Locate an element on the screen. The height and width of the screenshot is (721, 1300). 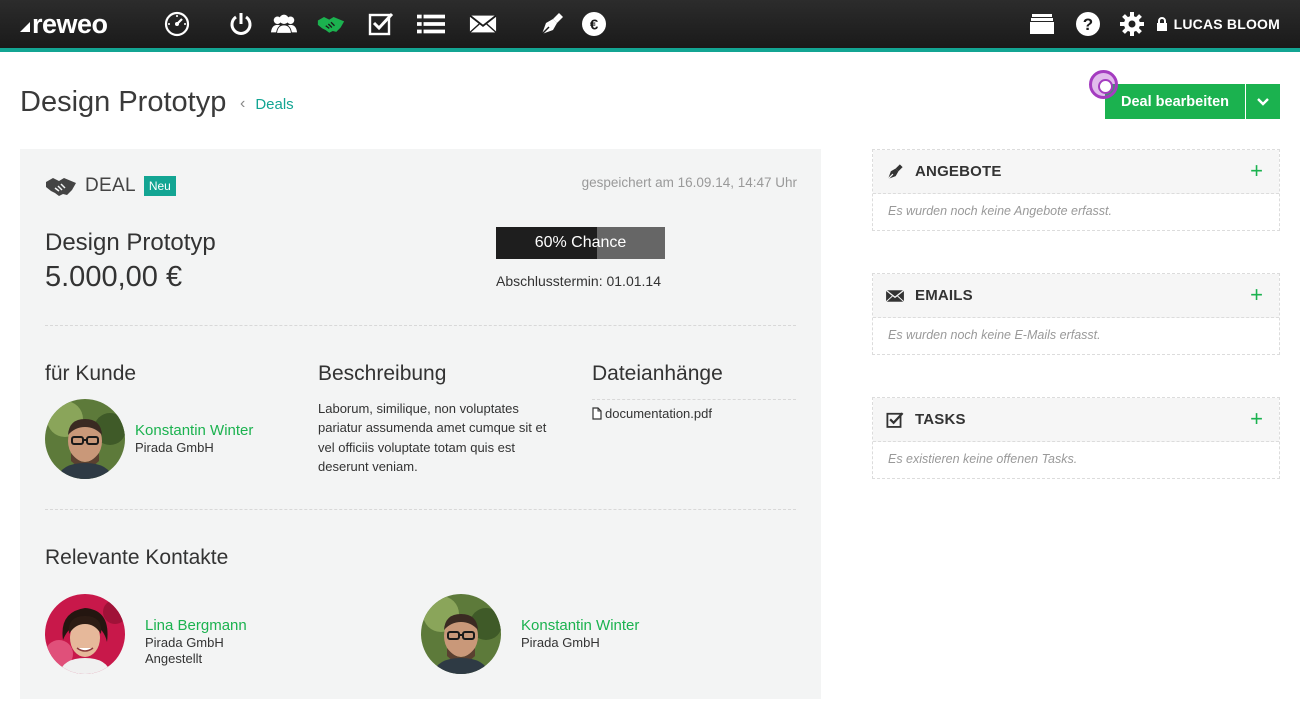
deal-header: DEAL Neu is located at coordinates (110, 186).